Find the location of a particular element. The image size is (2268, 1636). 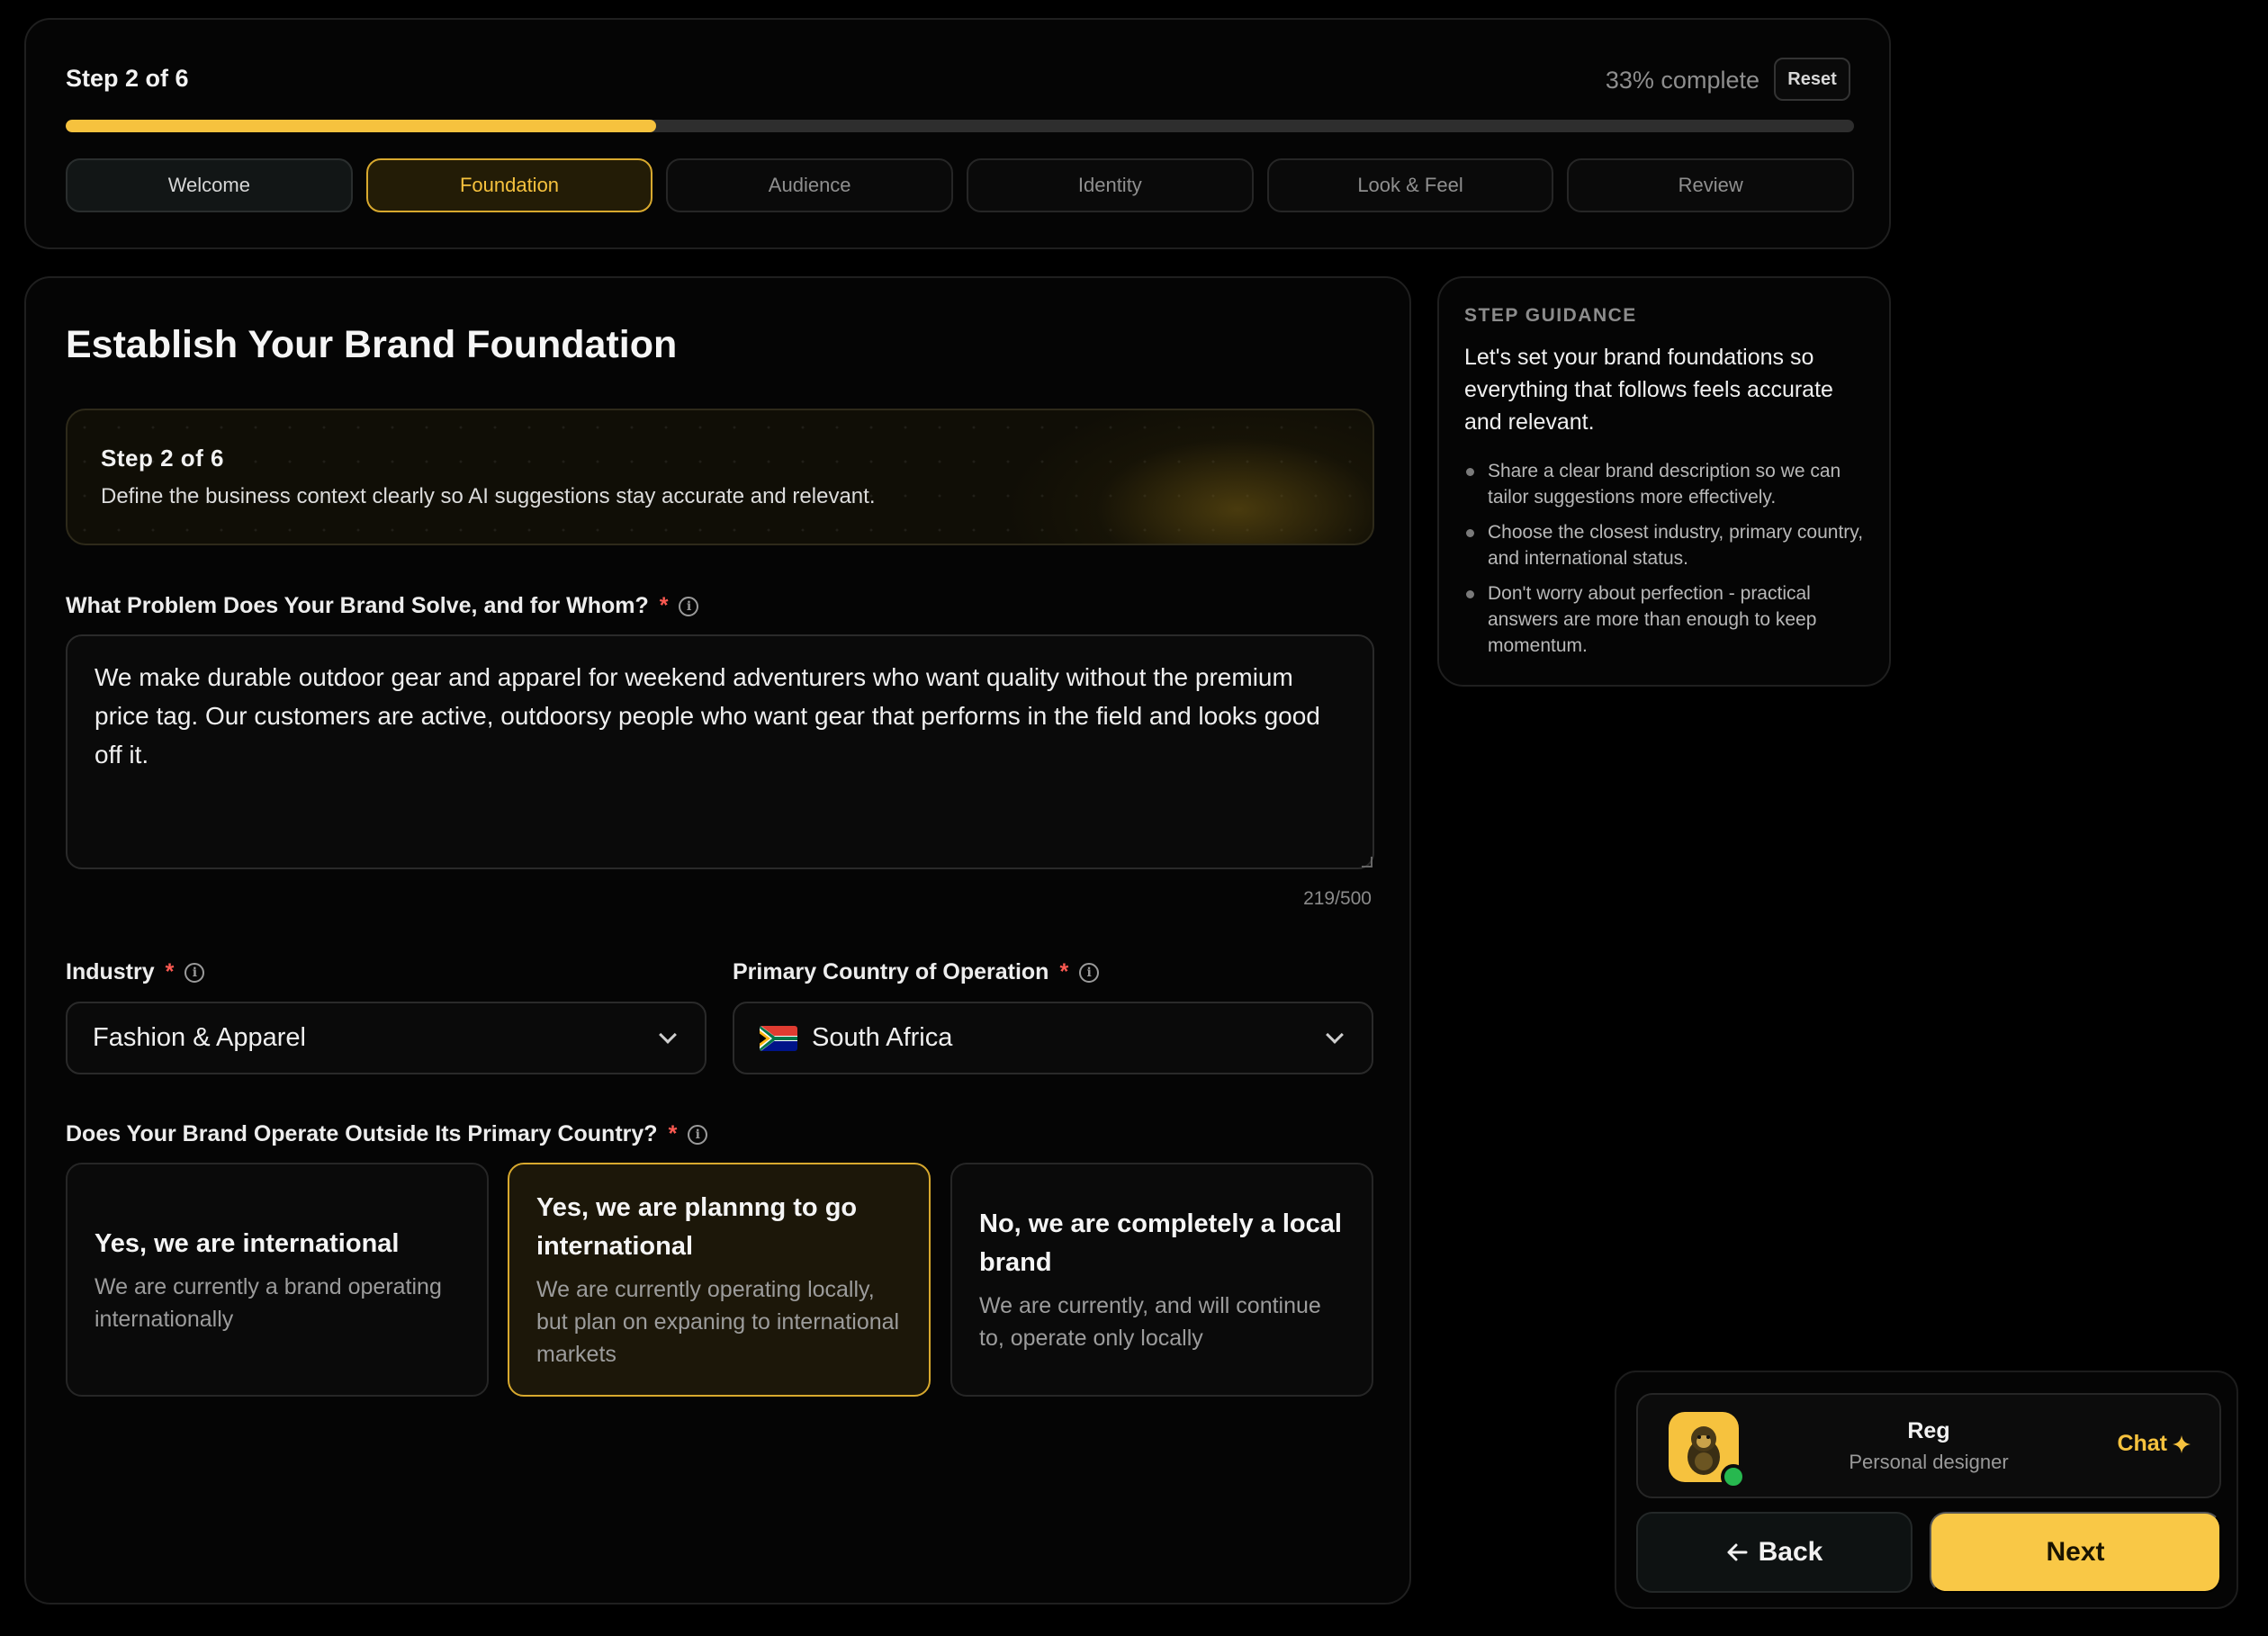

sparkle-icon is located at coordinates (2182, 1444).